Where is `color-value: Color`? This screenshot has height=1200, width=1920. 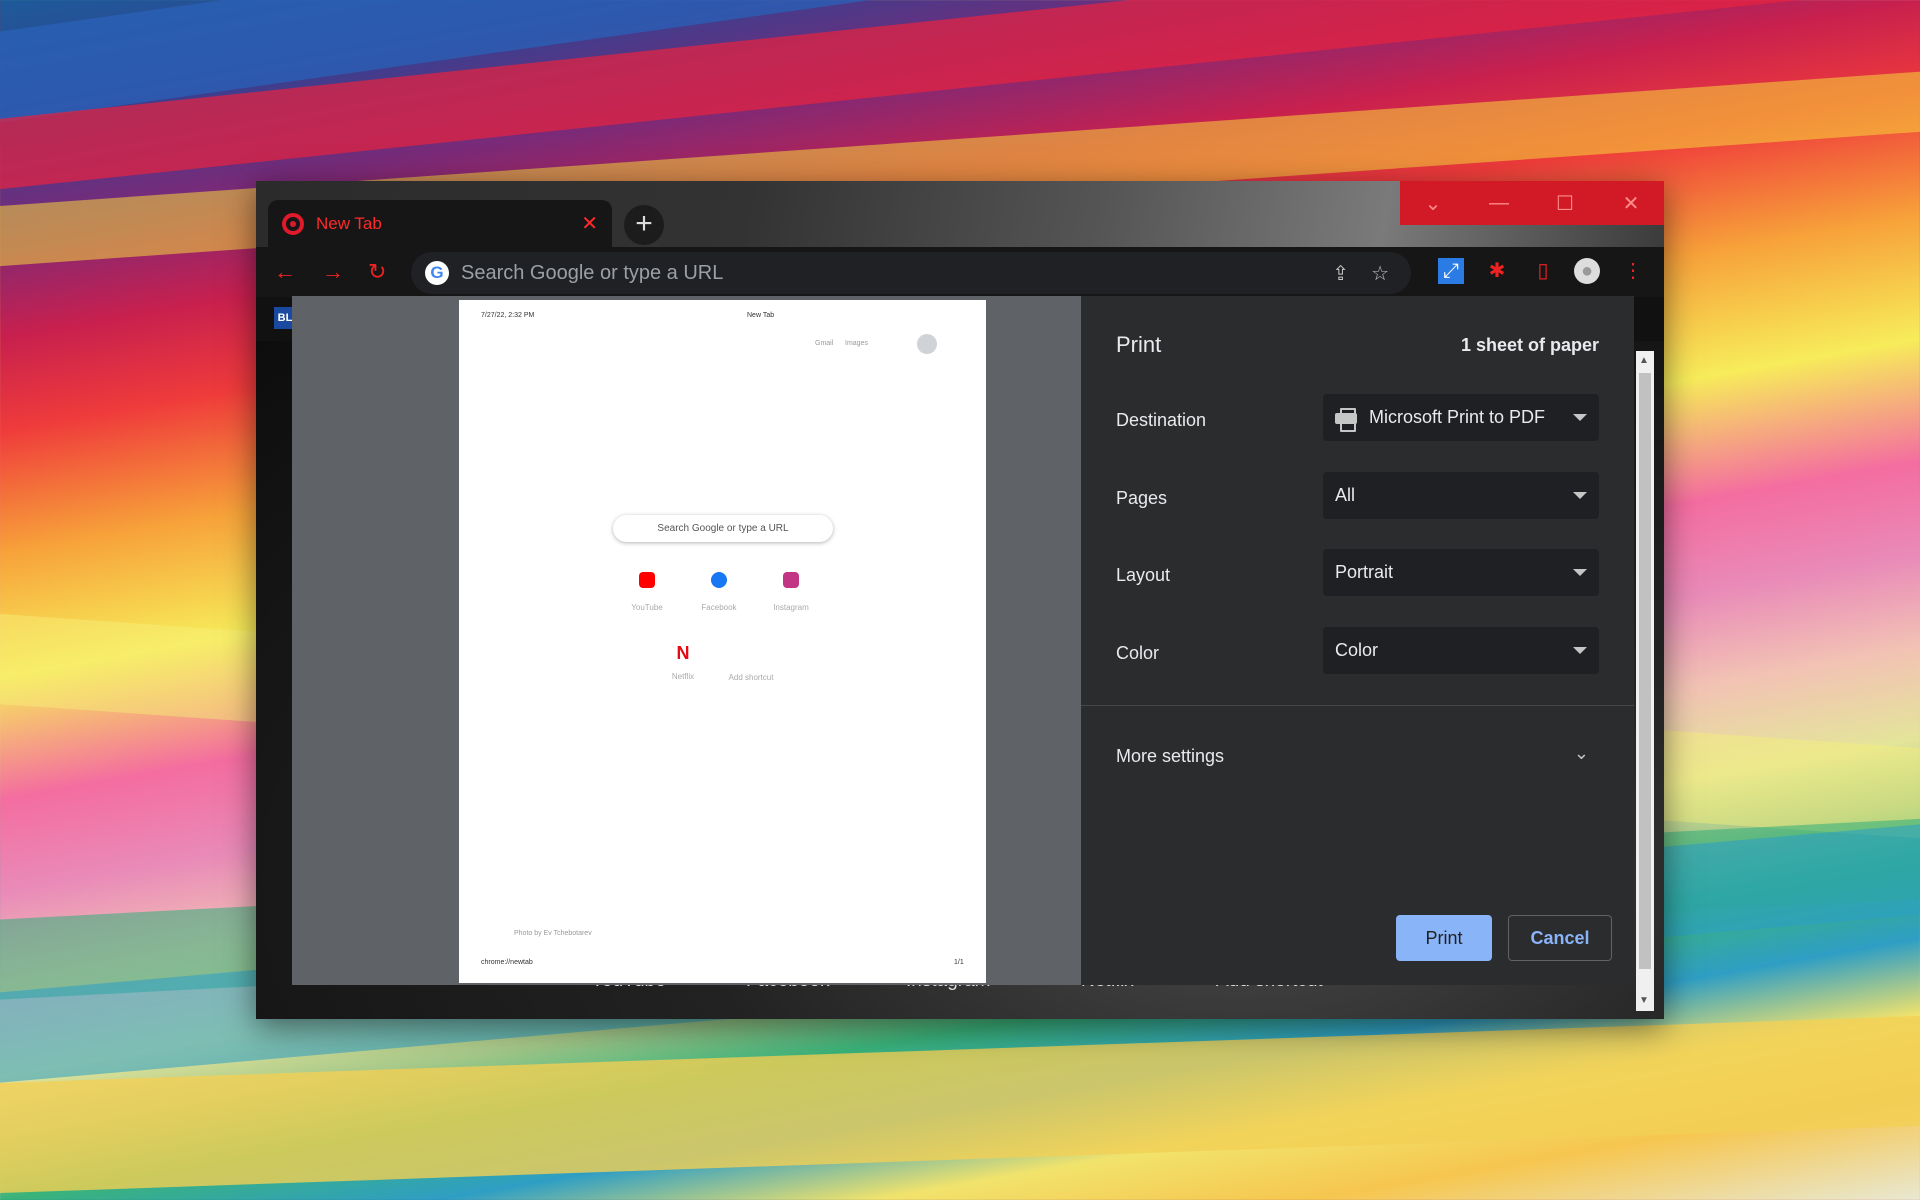
color-value: Color is located at coordinates (1357, 650).